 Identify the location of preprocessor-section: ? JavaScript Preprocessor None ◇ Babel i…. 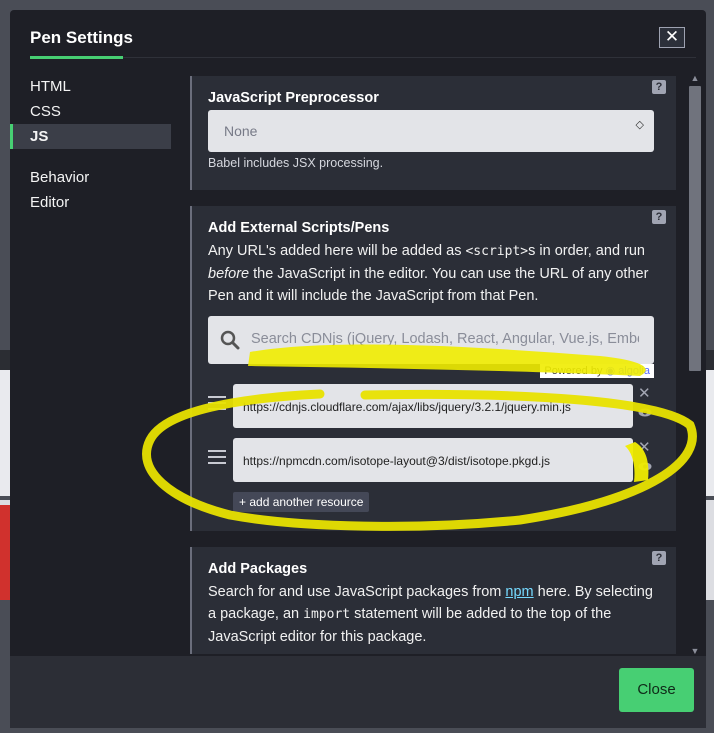
(433, 133).